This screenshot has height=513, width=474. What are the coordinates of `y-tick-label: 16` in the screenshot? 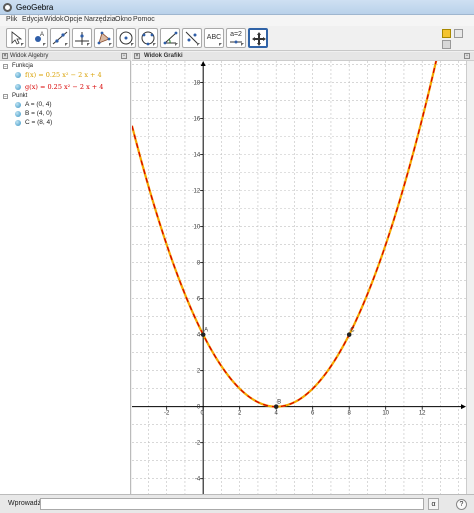 It's located at (196, 120).